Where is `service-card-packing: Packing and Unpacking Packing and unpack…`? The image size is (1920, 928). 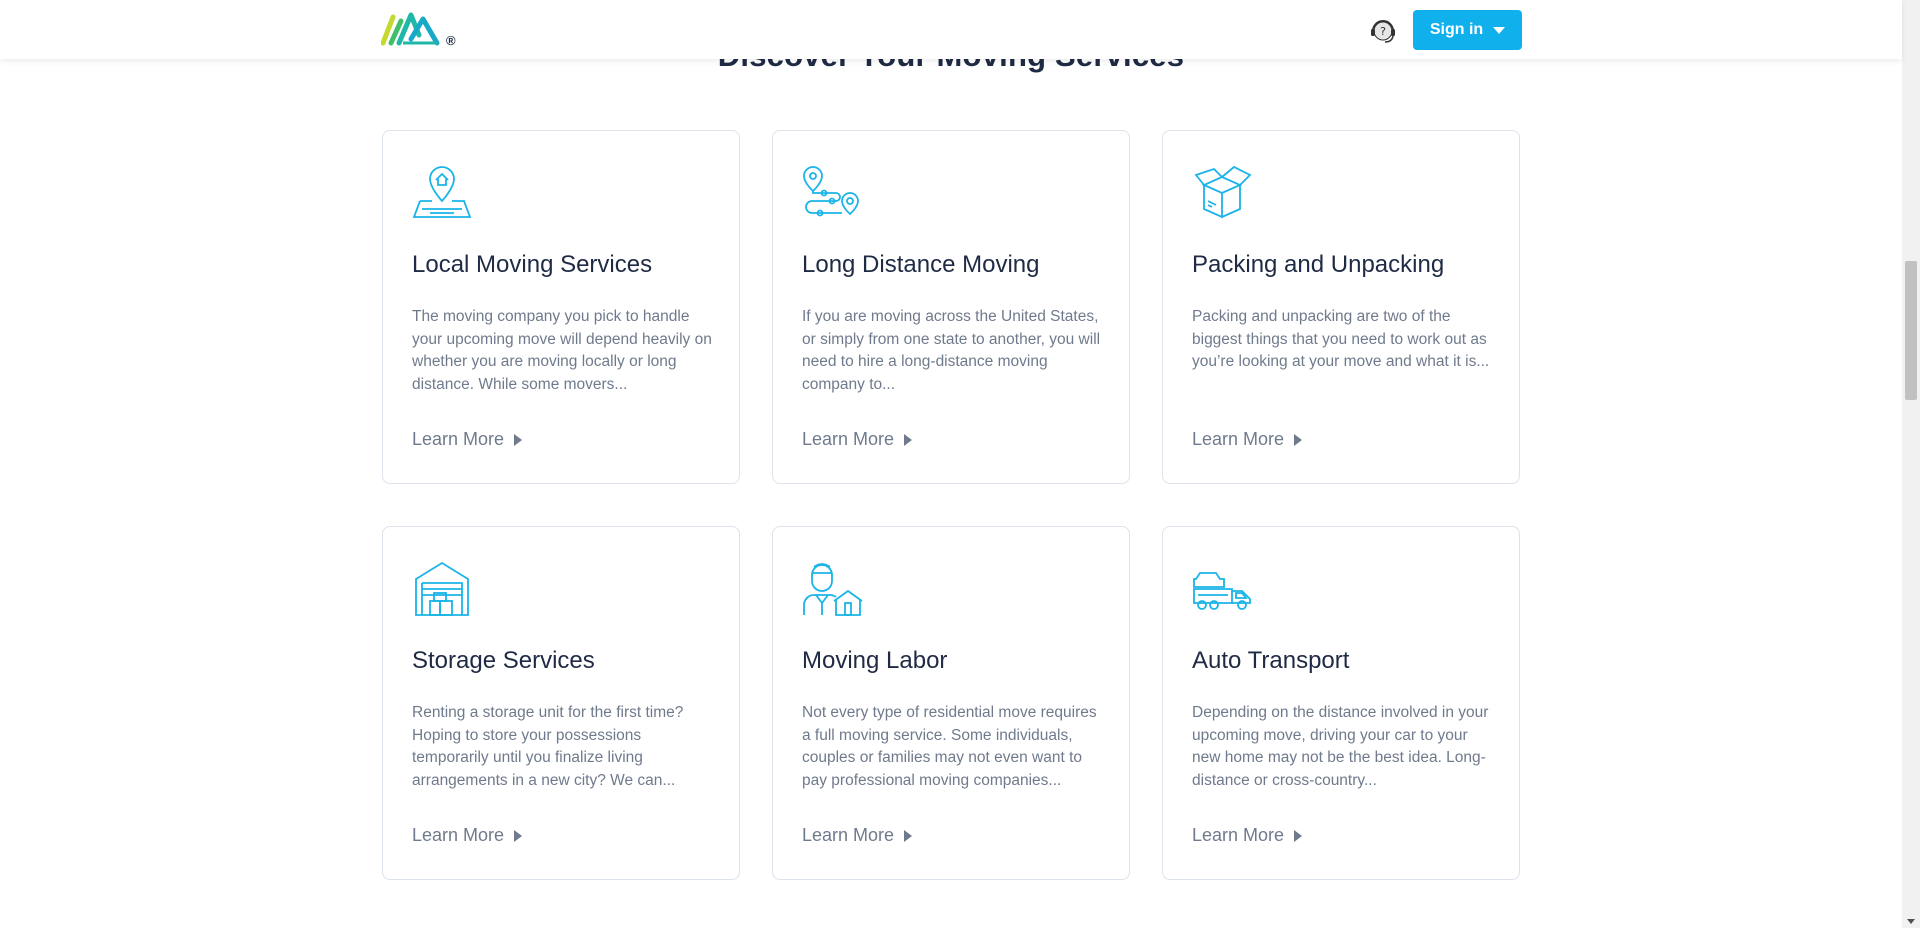
service-card-packing: Packing and Unpacking Packing and unpack… is located at coordinates (1341, 307).